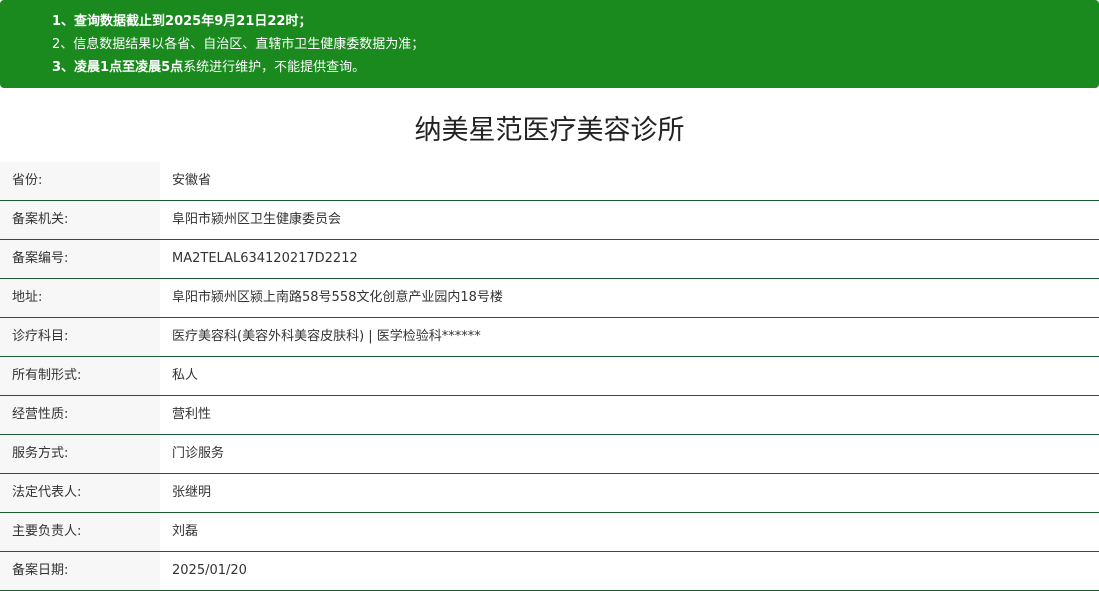 The width and height of the screenshot is (1099, 591). Describe the element at coordinates (549, 454) in the screenshot. I see `table-row: 服务方式: 门诊服务` at that location.